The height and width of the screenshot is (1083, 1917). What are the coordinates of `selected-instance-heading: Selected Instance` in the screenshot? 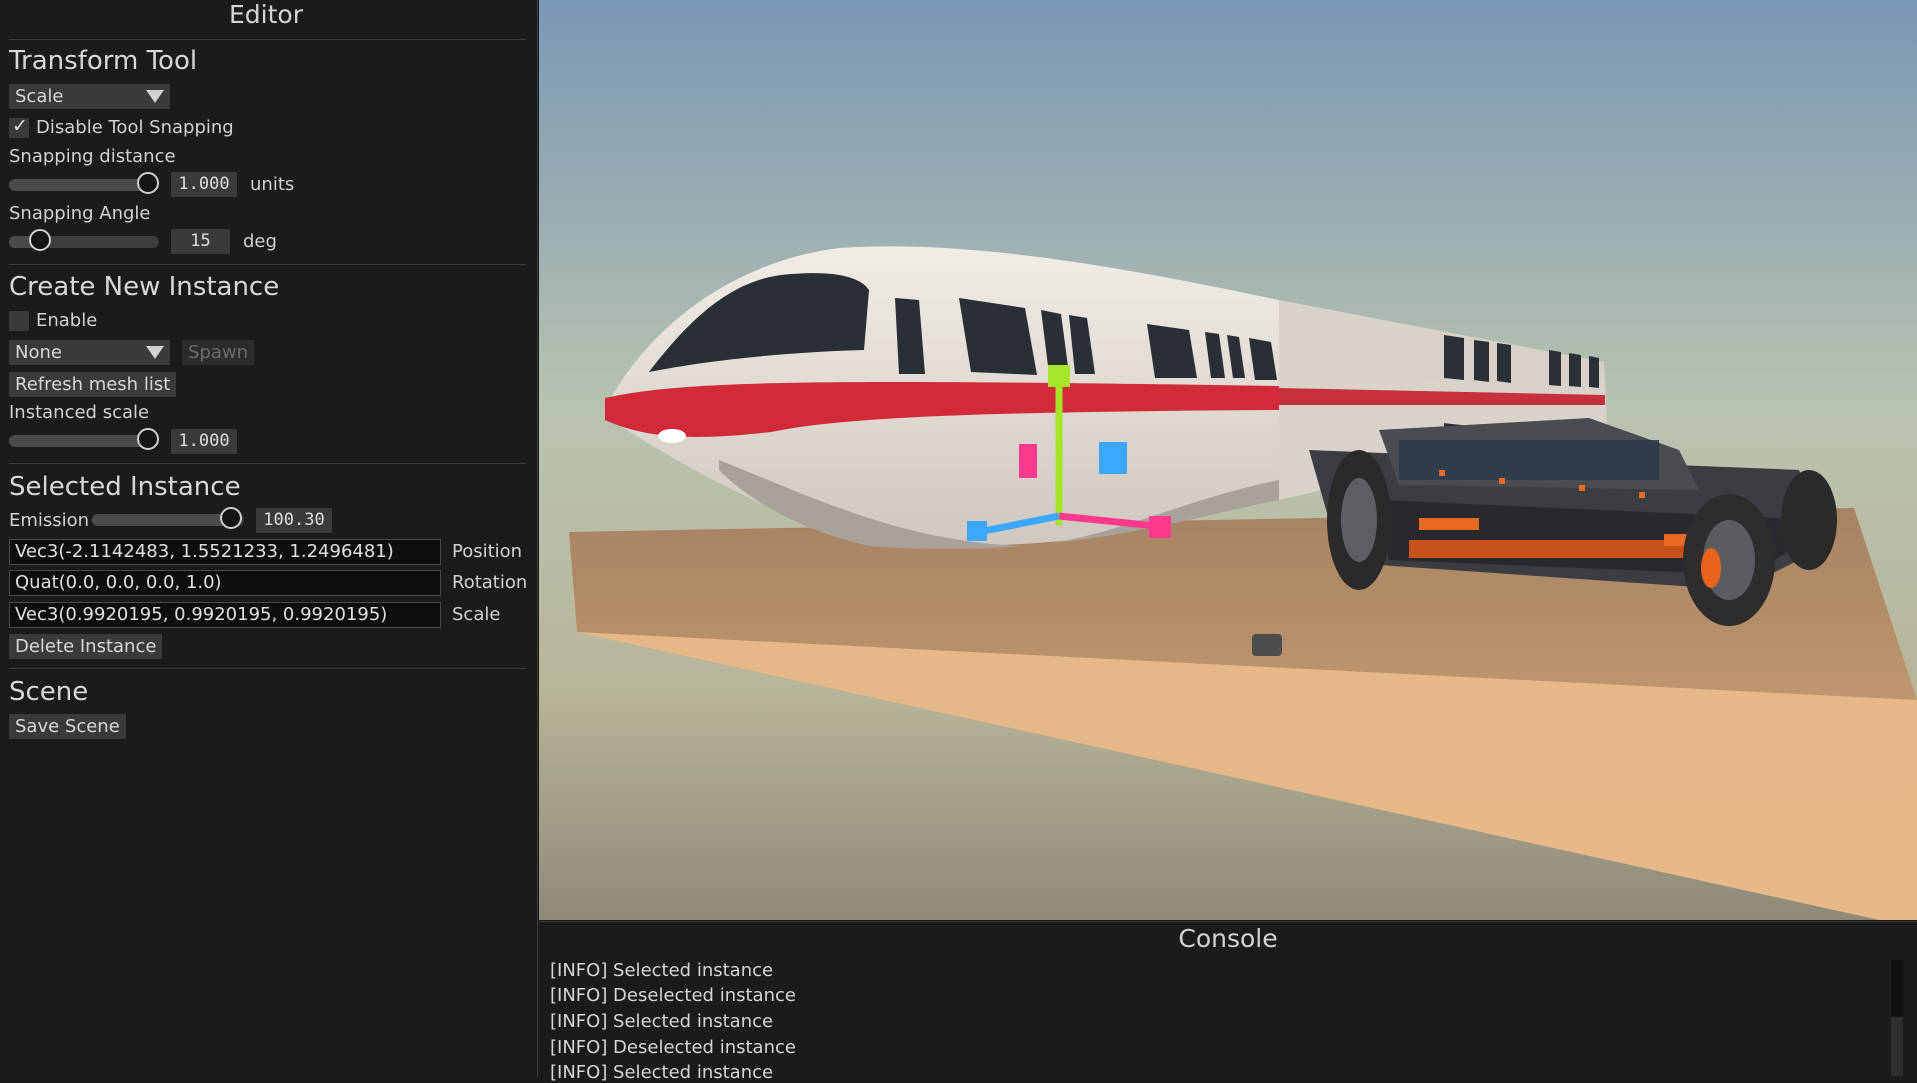 It's located at (125, 487).